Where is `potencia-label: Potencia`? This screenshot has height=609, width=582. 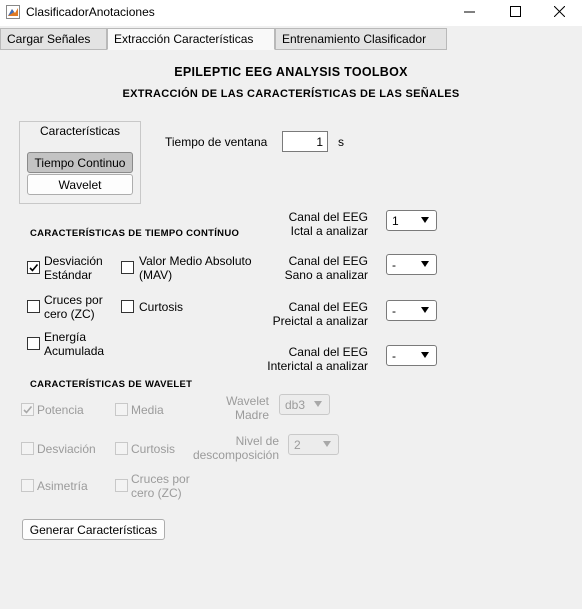
potencia-label: Potencia is located at coordinates (60, 410).